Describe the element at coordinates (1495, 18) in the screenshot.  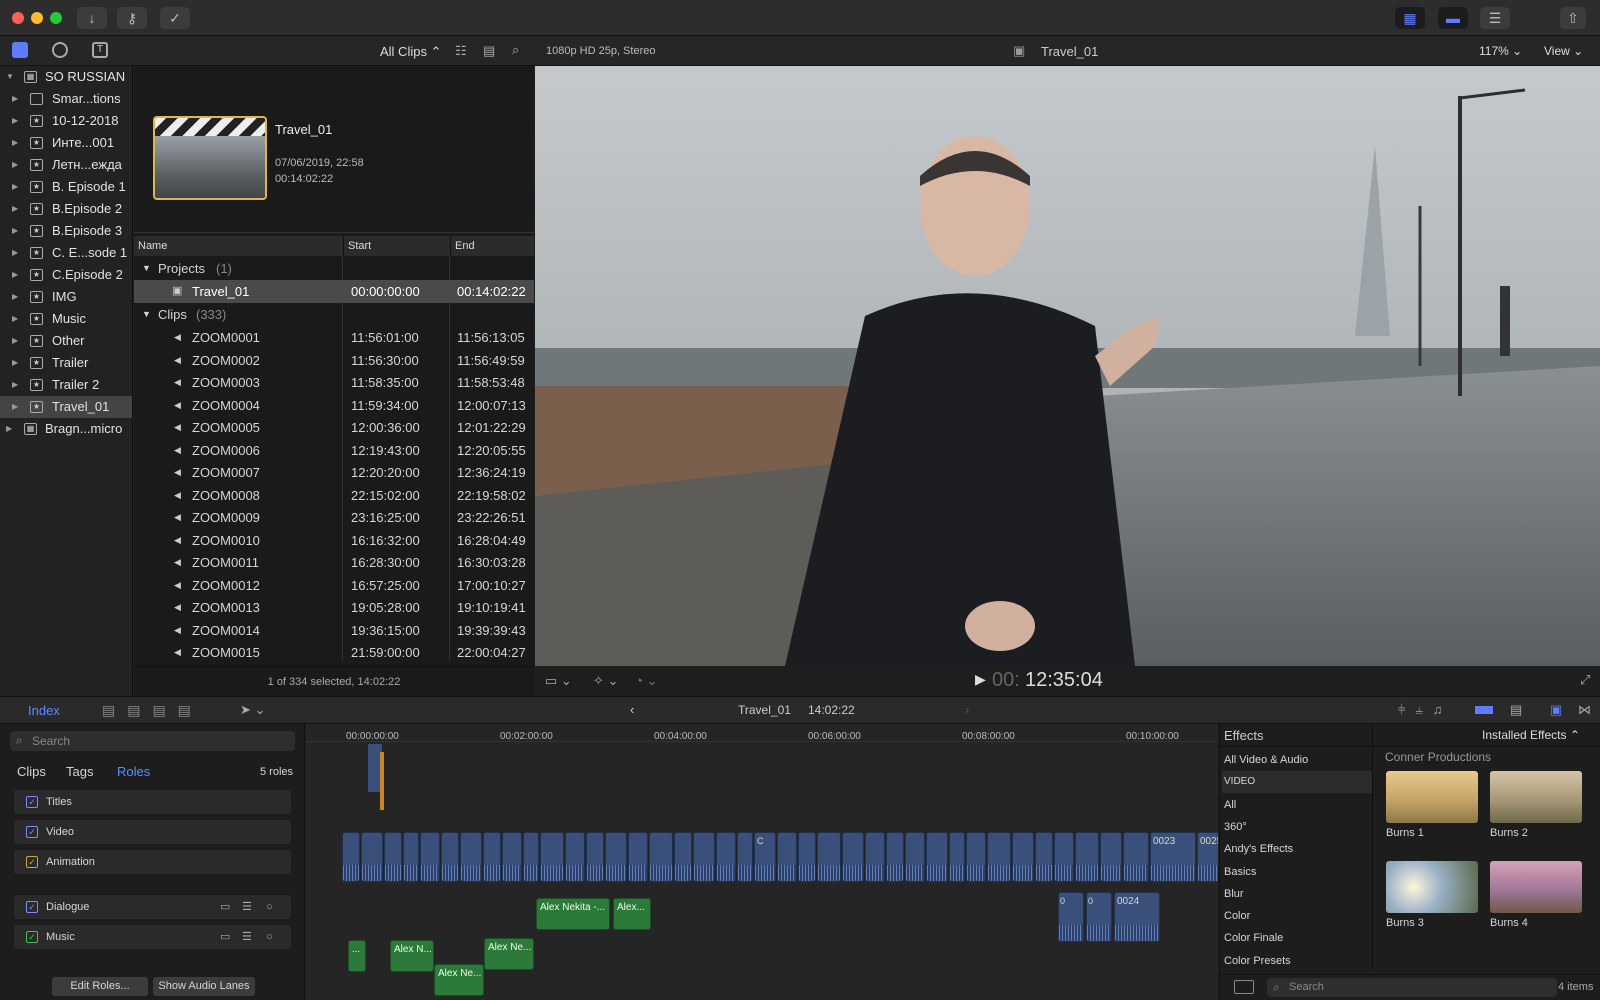
I see `inspector-toggle-icon: ☰` at that location.